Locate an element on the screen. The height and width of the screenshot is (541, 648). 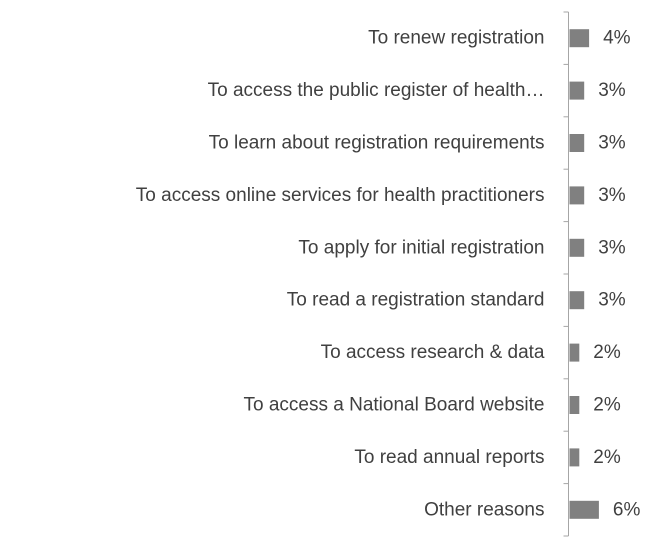
value-label: 4% is located at coordinates (617, 38).